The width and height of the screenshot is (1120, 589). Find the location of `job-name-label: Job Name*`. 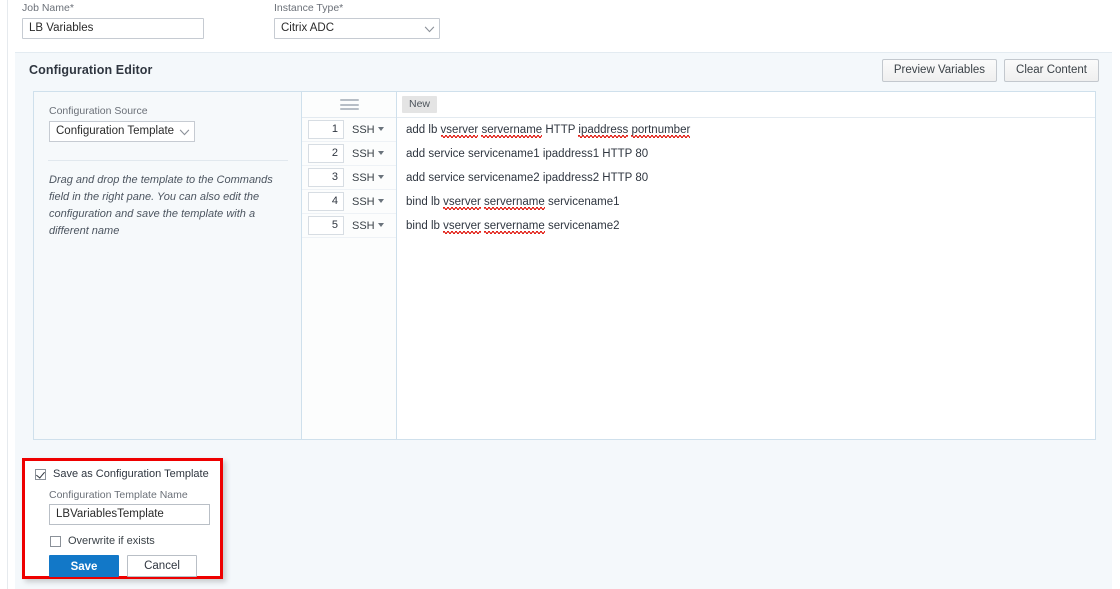

job-name-label: Job Name* is located at coordinates (48, 8).